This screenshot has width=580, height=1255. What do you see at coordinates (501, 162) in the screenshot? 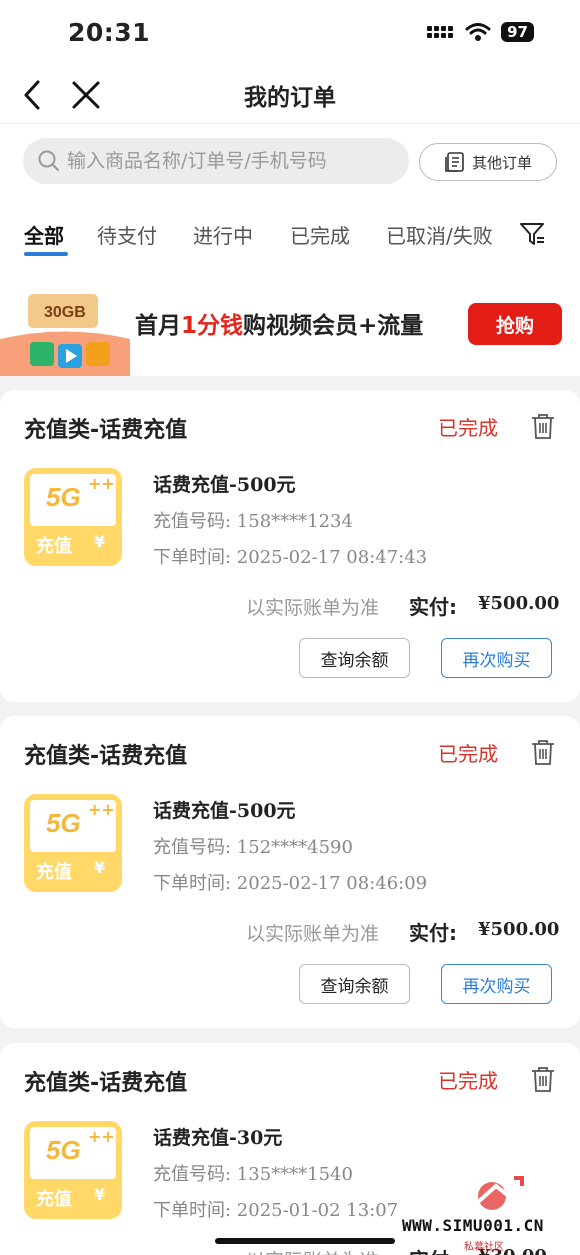
I see `other-orders-label: 其他订单` at bounding box center [501, 162].